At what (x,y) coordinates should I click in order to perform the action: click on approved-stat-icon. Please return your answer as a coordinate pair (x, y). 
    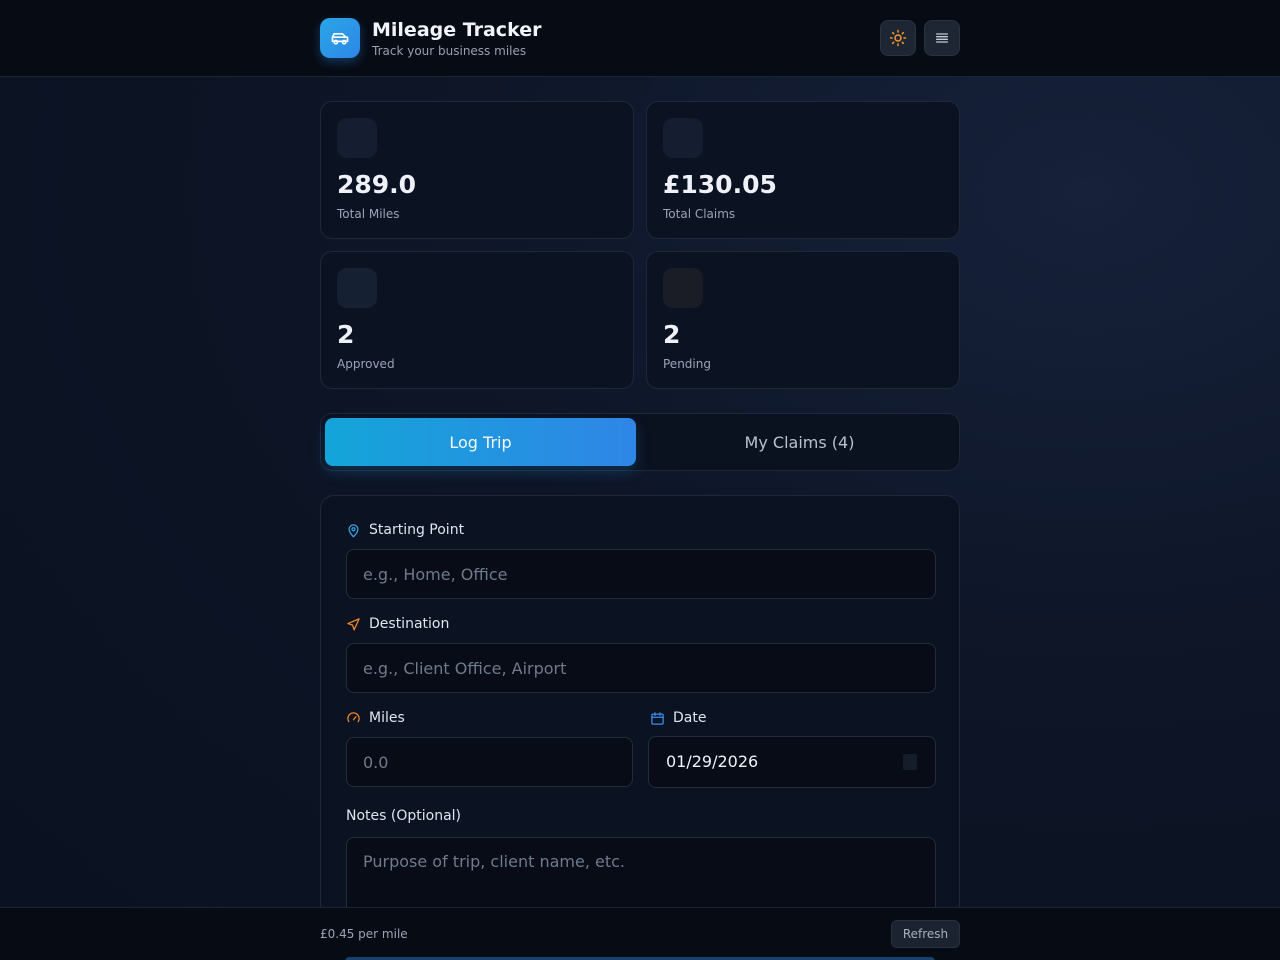
    Looking at the image, I should click on (357, 288).